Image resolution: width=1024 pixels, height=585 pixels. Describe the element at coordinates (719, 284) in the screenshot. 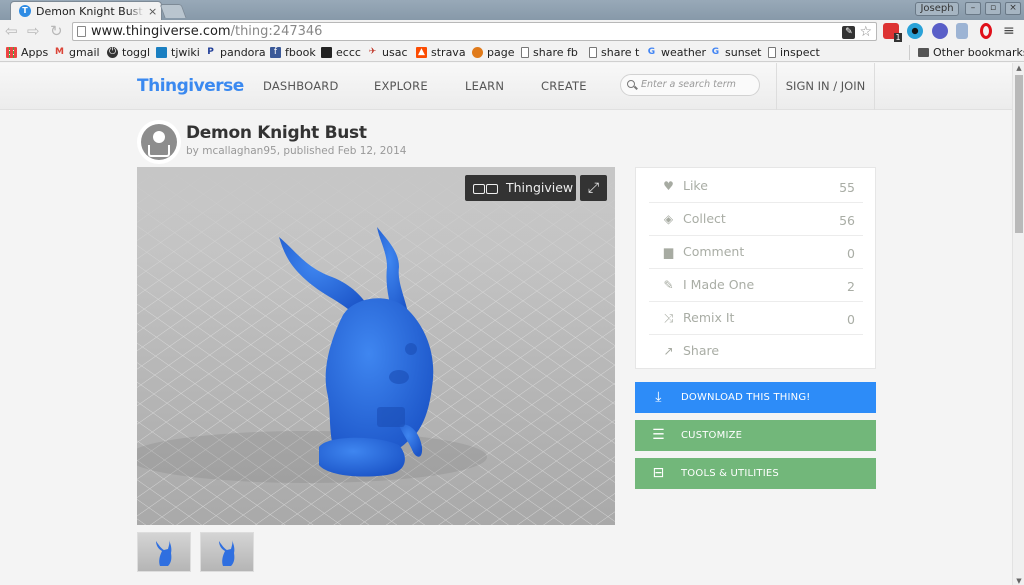

I see `action-label: I Made One` at that location.